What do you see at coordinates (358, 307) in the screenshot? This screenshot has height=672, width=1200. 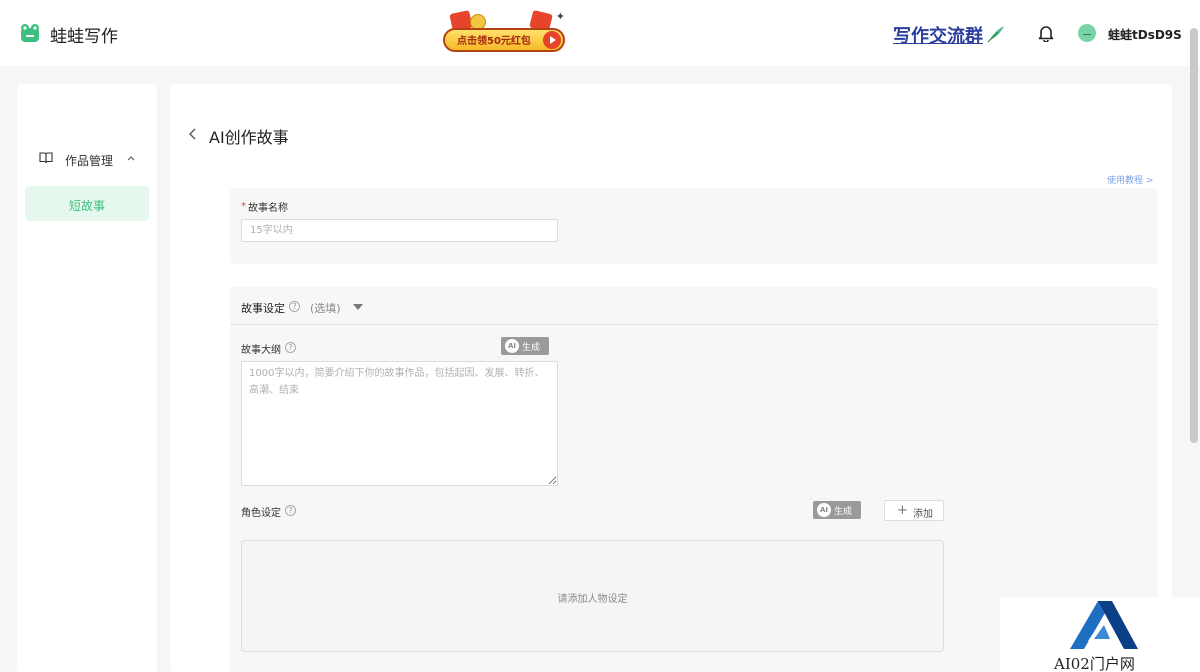 I see `caret-down-icon` at bounding box center [358, 307].